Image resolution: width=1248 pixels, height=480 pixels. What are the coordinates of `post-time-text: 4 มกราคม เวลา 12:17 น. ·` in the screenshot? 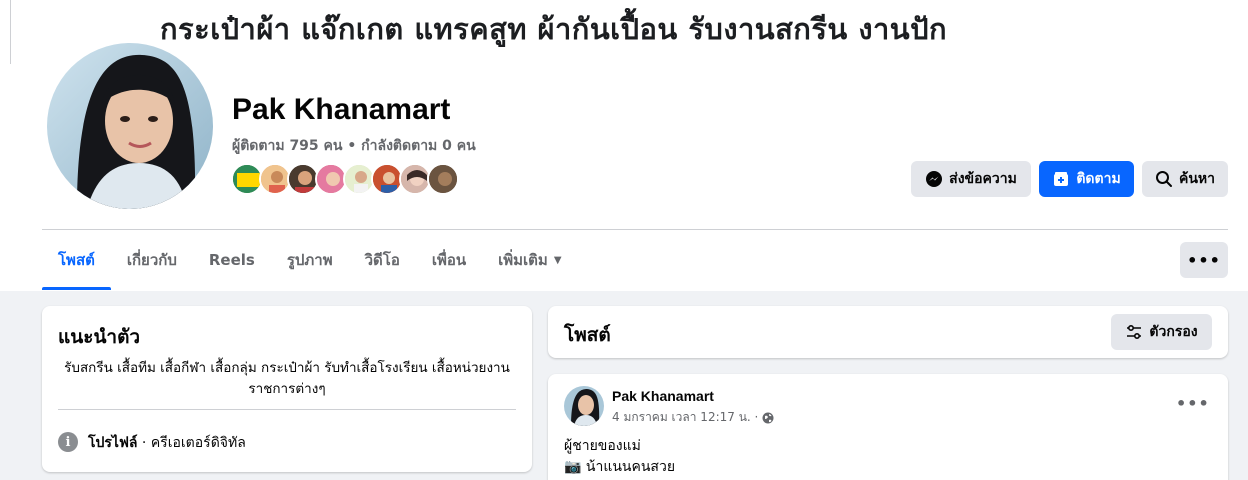 It's located at (685, 417).